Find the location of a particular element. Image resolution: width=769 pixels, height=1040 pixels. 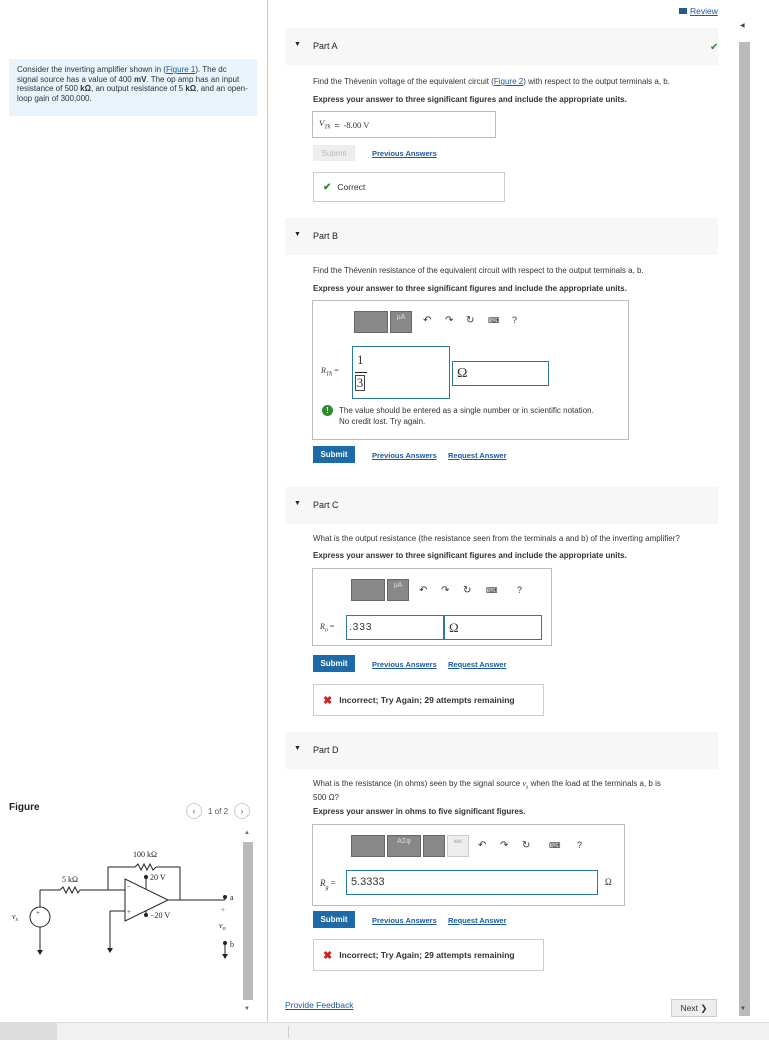

bottom-tab is located at coordinates (28, 1031).